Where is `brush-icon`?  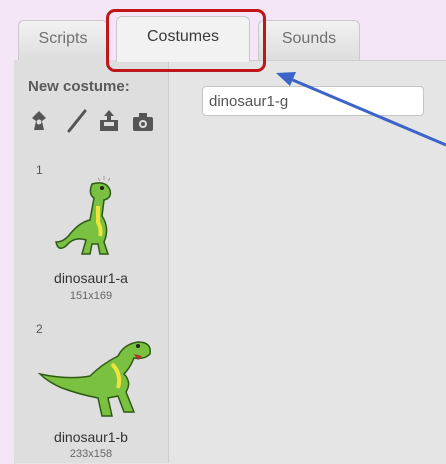 brush-icon is located at coordinates (77, 121).